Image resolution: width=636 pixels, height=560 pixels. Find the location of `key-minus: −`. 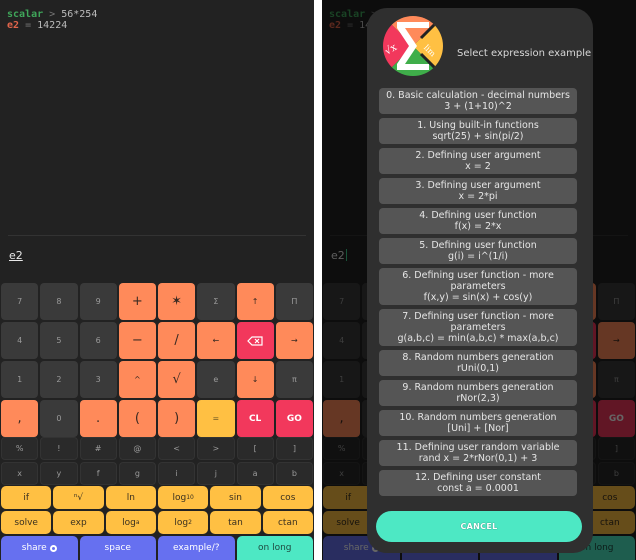

key-minus: − is located at coordinates (137, 340).